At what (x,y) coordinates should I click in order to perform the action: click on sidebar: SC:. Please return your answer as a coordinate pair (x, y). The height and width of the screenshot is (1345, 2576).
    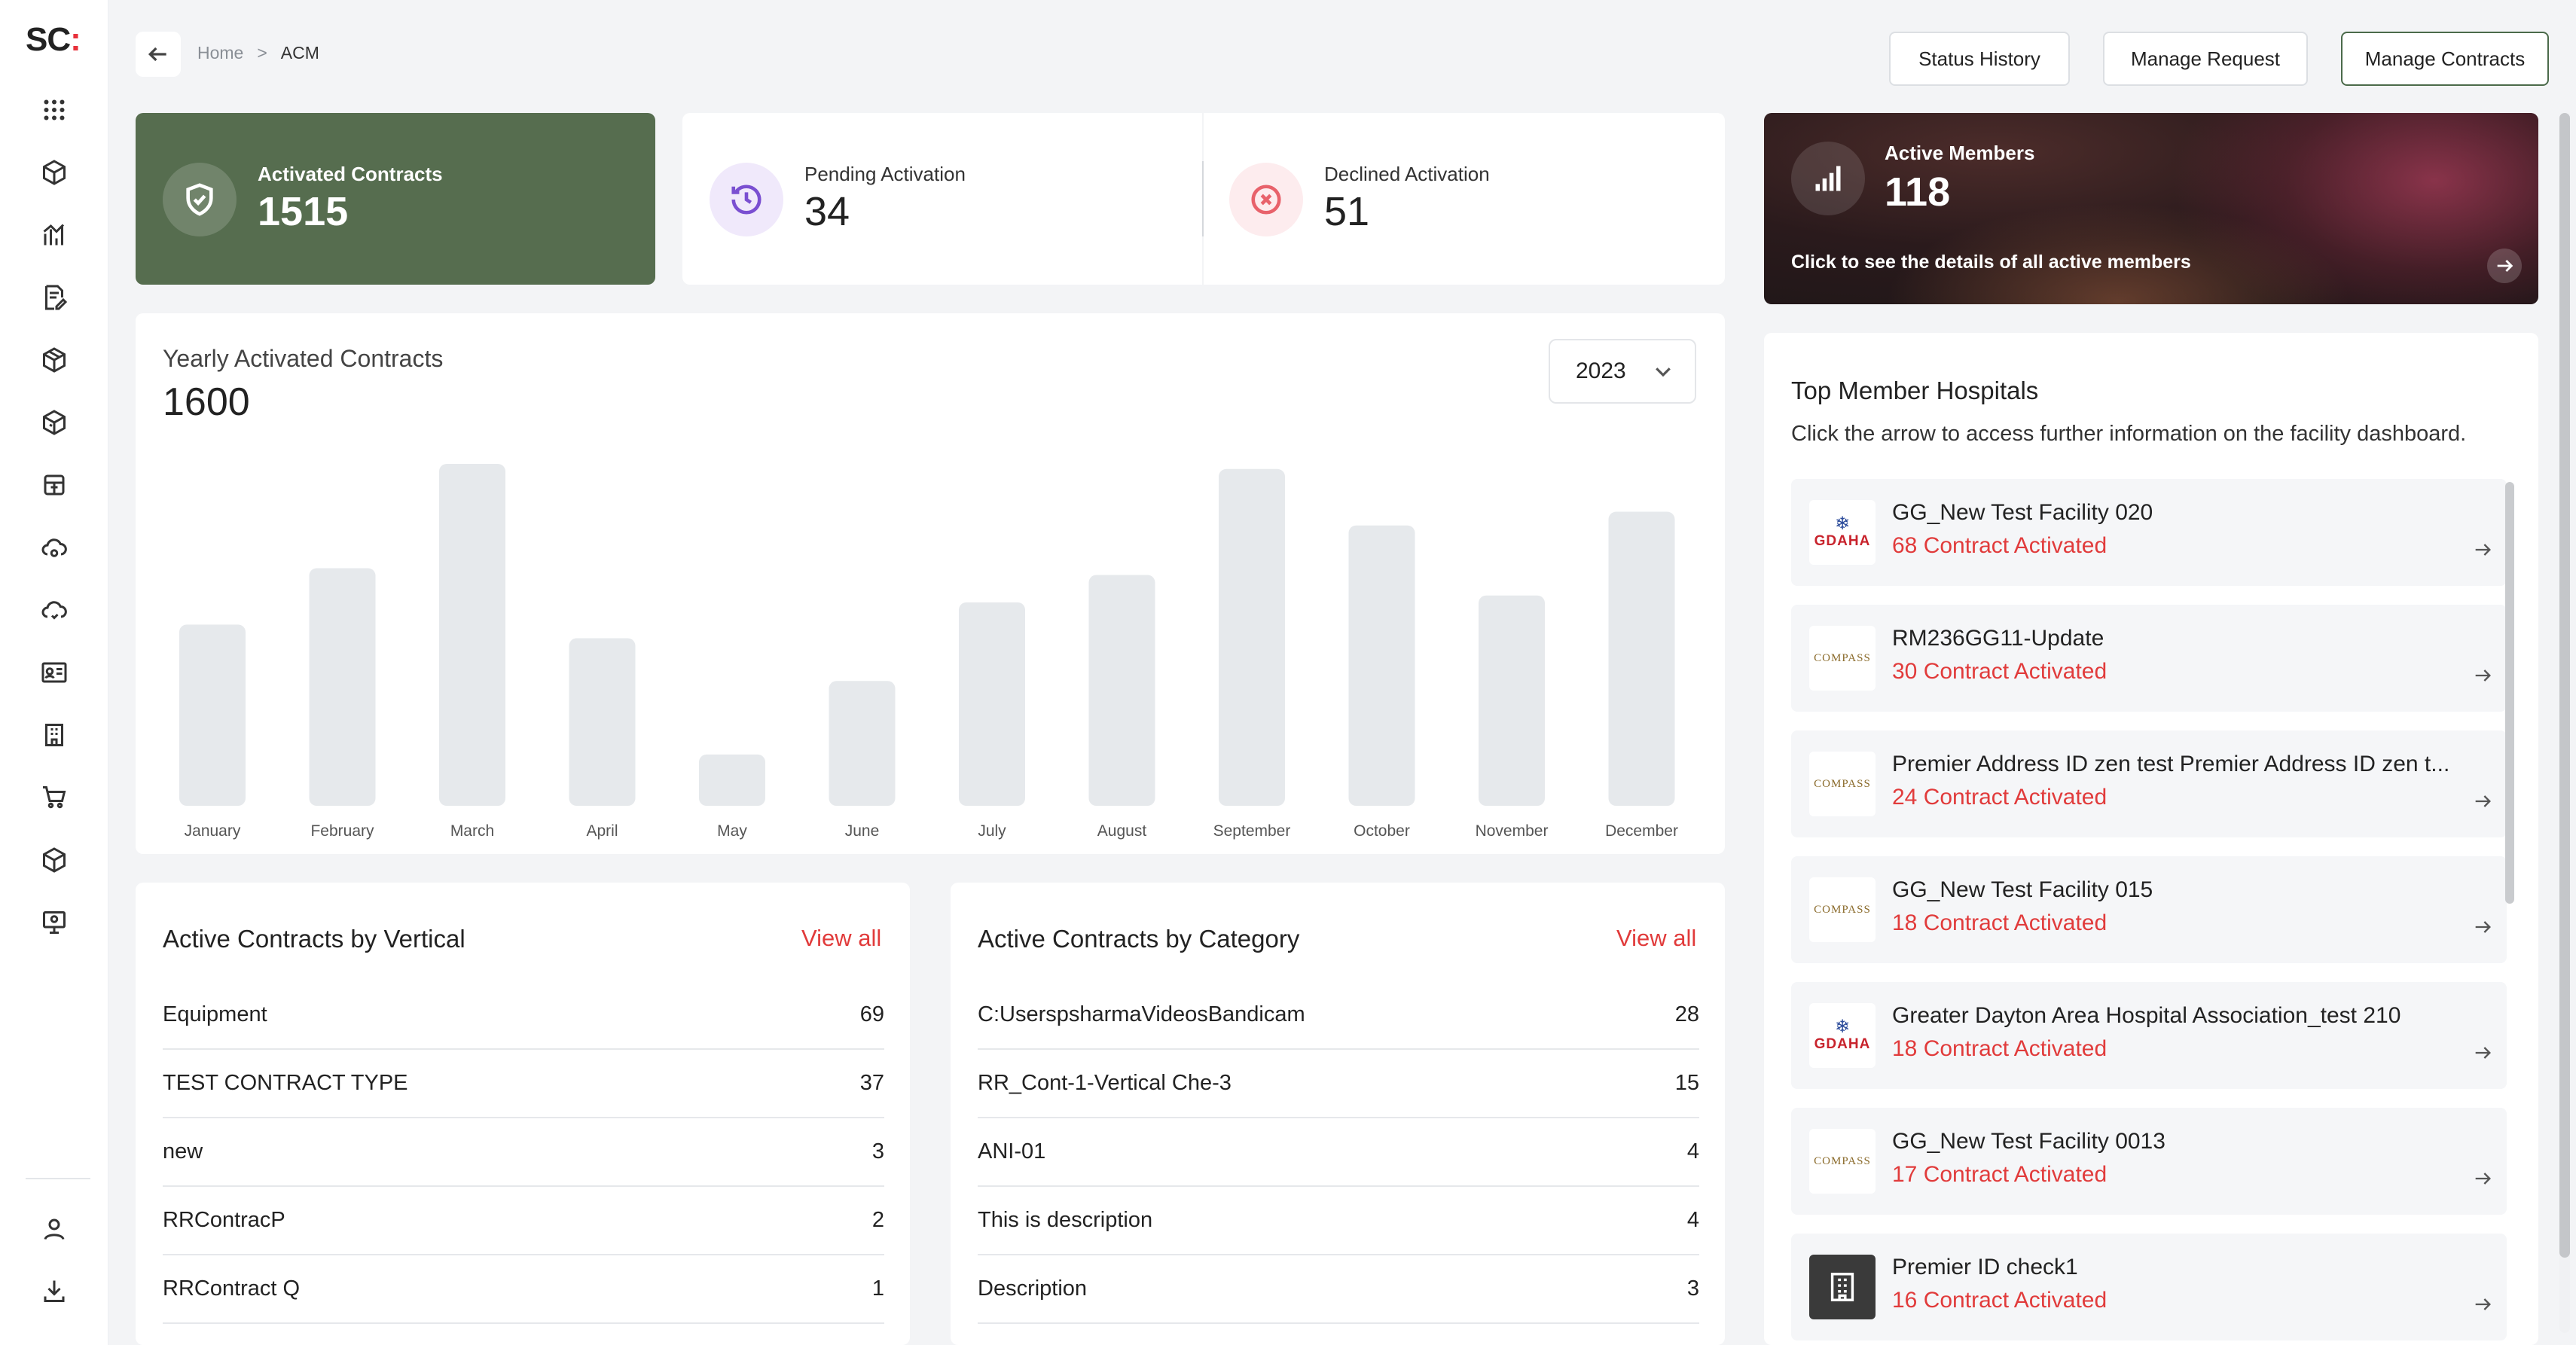
    Looking at the image, I should click on (54, 672).